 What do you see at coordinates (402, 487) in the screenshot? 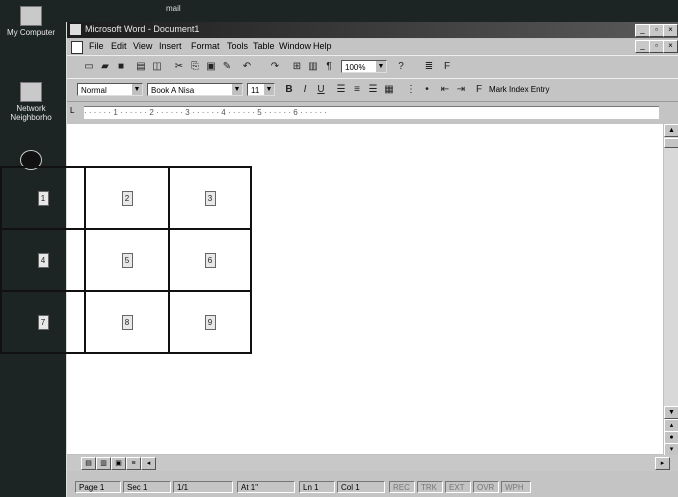
I see `status-rec: REC` at bounding box center [402, 487].